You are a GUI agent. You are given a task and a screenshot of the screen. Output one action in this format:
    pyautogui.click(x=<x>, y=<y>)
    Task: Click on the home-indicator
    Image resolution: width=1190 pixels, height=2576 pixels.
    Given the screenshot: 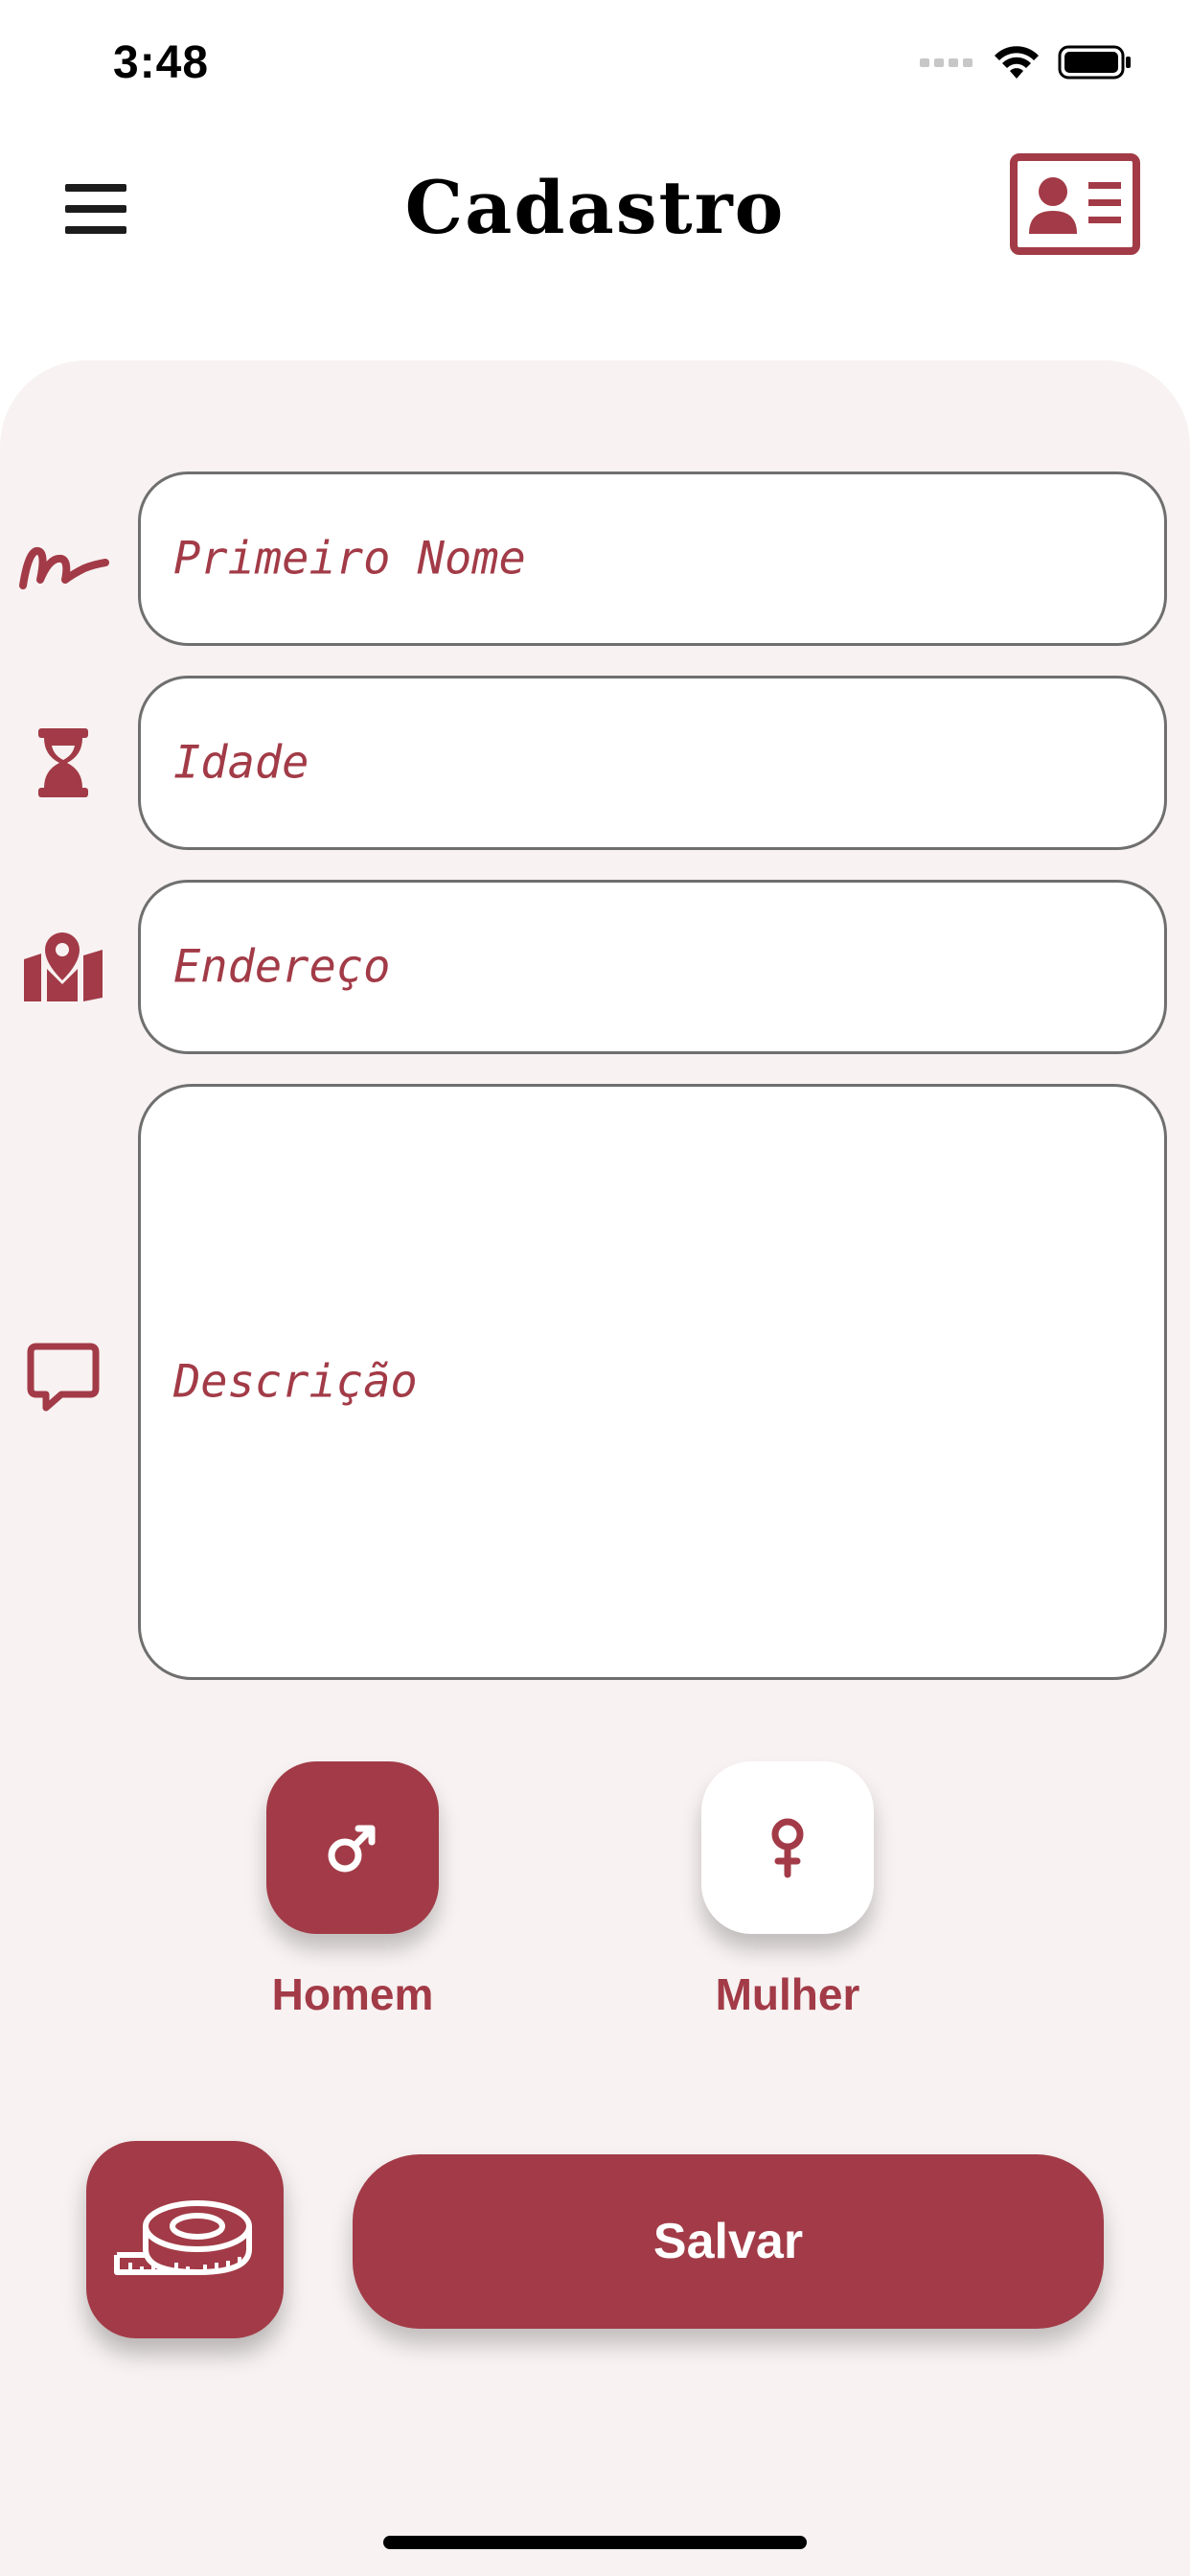 What is the action you would take?
    pyautogui.click(x=595, y=2542)
    